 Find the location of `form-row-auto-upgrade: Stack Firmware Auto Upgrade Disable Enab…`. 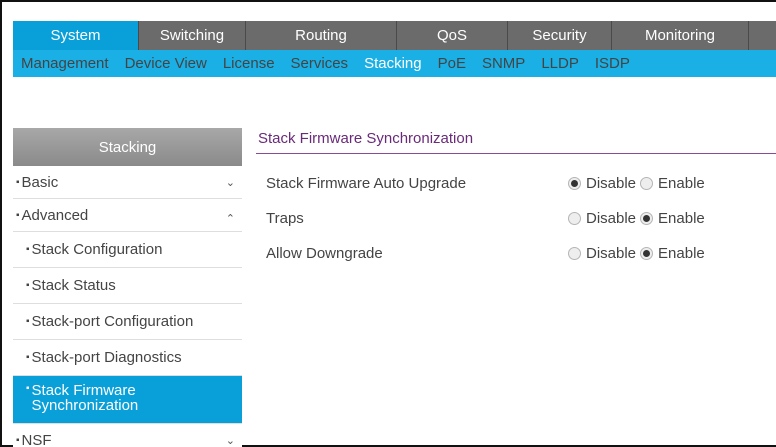

form-row-auto-upgrade: Stack Firmware Auto Upgrade Disable Enab… is located at coordinates (521, 183).